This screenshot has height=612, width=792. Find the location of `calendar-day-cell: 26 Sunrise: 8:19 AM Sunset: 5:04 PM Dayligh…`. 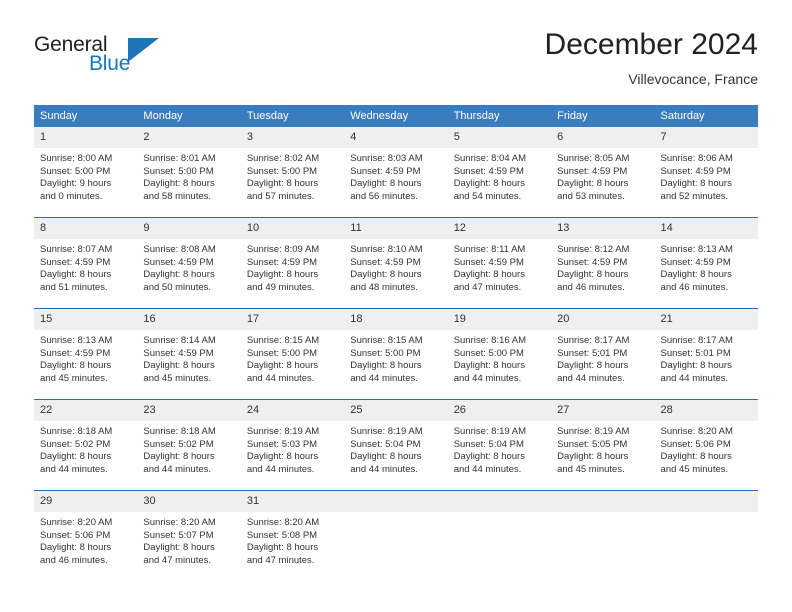

calendar-day-cell: 26 Sunrise: 8:19 AM Sunset: 5:04 PM Dayligh… is located at coordinates (499, 445).